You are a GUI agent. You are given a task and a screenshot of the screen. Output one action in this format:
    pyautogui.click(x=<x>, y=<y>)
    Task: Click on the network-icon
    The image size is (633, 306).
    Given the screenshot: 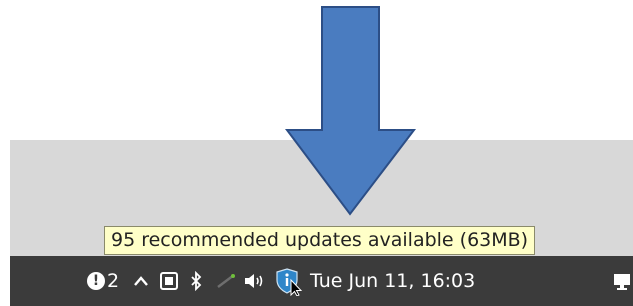 What is the action you would take?
    pyautogui.click(x=226, y=281)
    